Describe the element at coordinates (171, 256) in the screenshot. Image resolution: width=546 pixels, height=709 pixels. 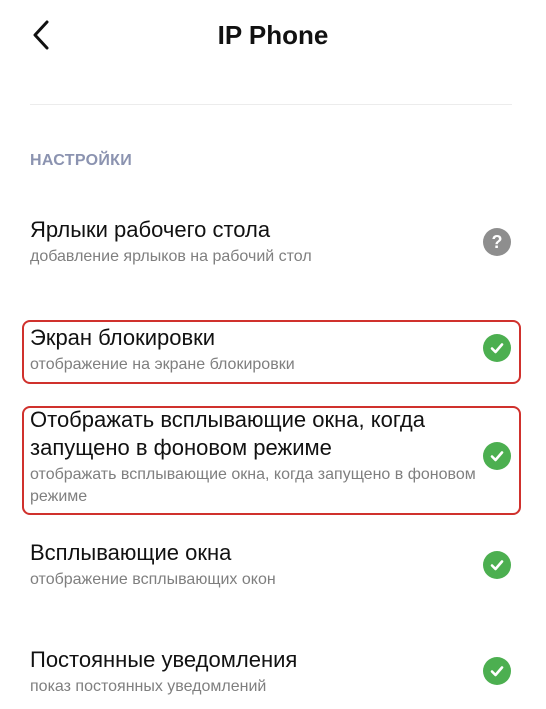
I see `setting-subtitle: добавление ярлыков на рабочий стол` at that location.